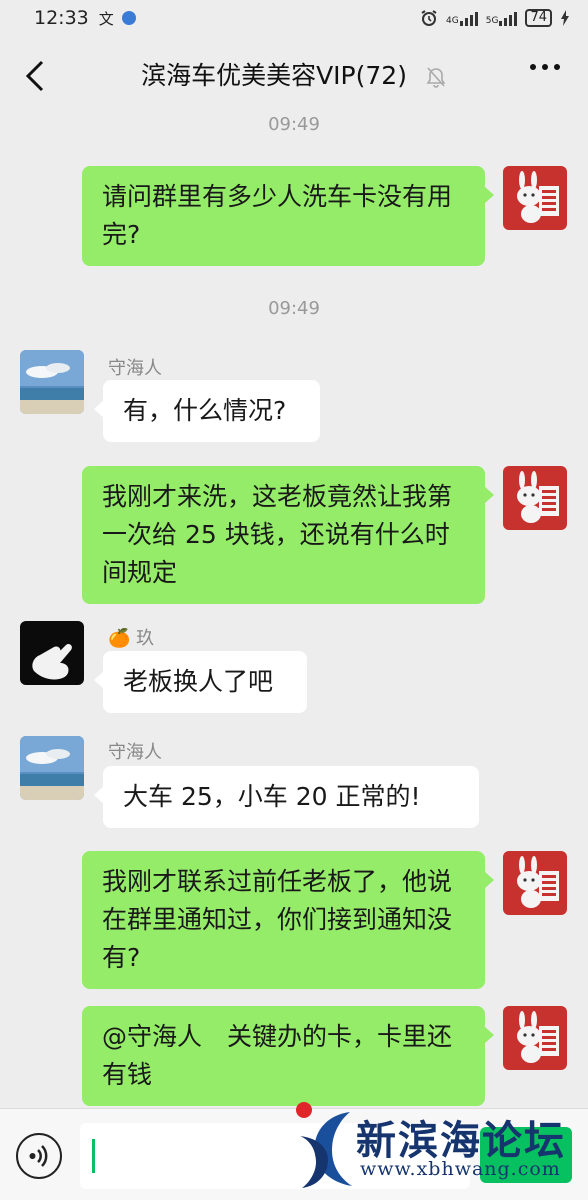 This screenshot has height=1200, width=588. Describe the element at coordinates (288, 535) in the screenshot. I see `message-bubble-sent: 我刚才来洗，这老板竟然让我第一次给 25 块钱，还说有什么时间规定` at that location.